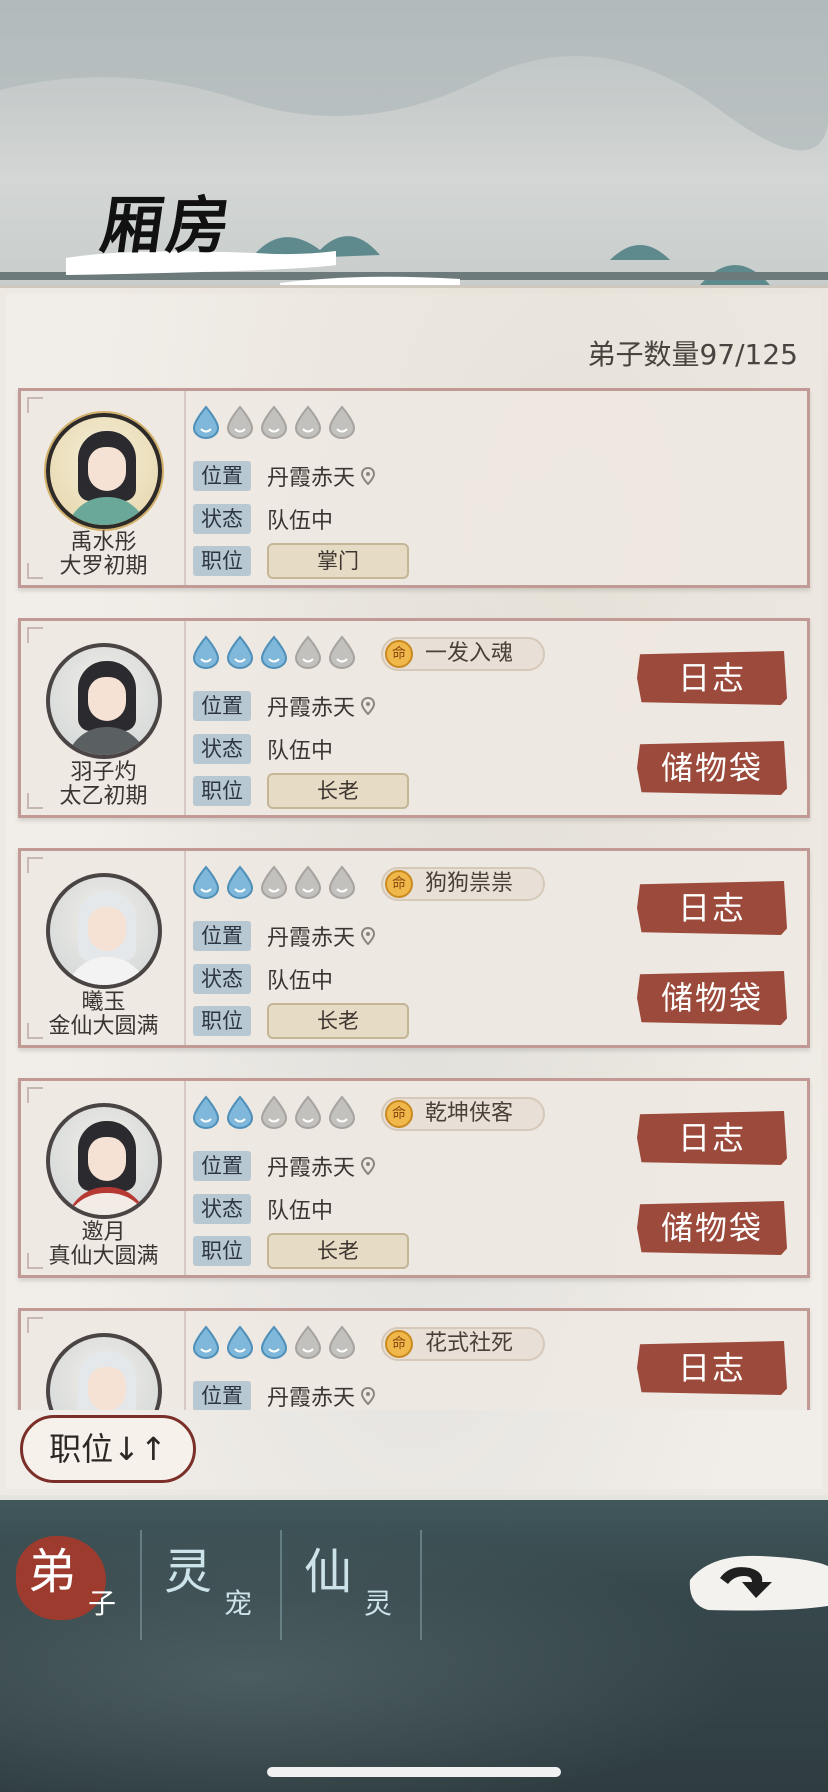 Image resolution: width=828 pixels, height=1792 pixels. Describe the element at coordinates (79, 1582) in the screenshot. I see `tab-disciples: 弟 子` at that location.